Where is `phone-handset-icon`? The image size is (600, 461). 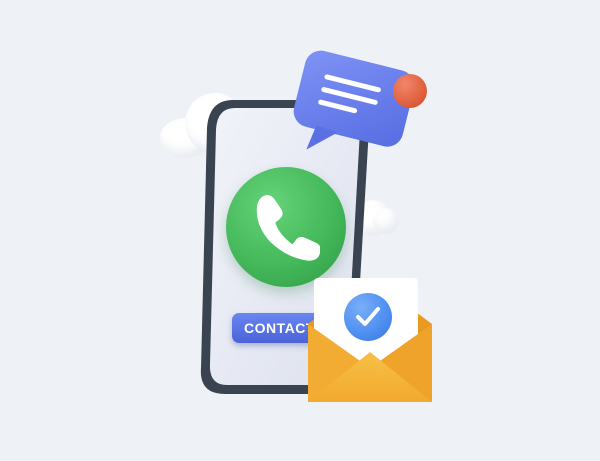
phone-handset-icon is located at coordinates (288, 228).